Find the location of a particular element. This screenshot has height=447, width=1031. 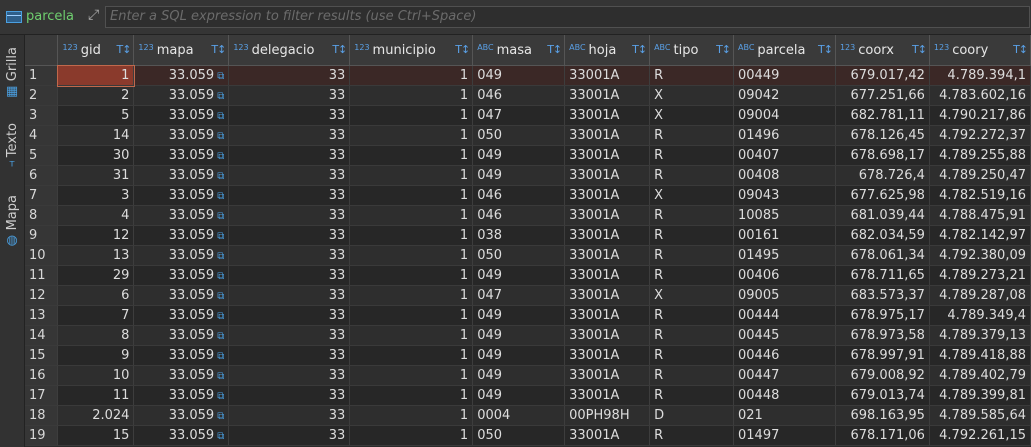

cell-coory: 4.782.142,97 is located at coordinates (980, 235).